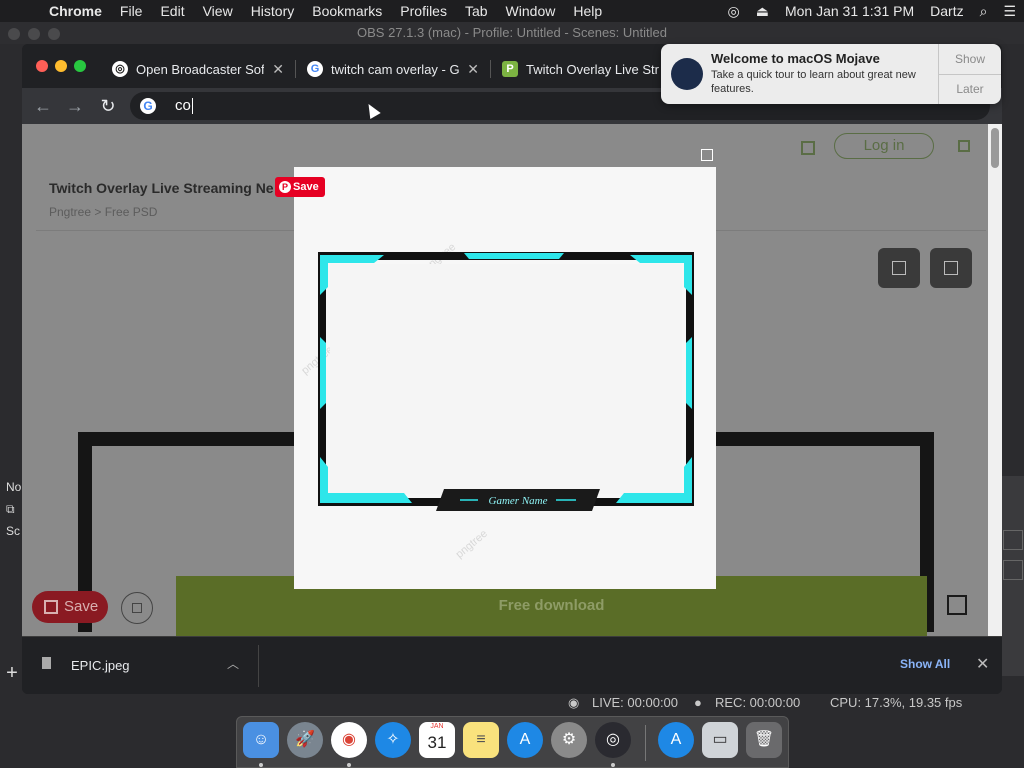 The width and height of the screenshot is (1024, 768). What do you see at coordinates (100, 665) in the screenshot?
I see `download-file-name: EPIC.jpeg` at bounding box center [100, 665].